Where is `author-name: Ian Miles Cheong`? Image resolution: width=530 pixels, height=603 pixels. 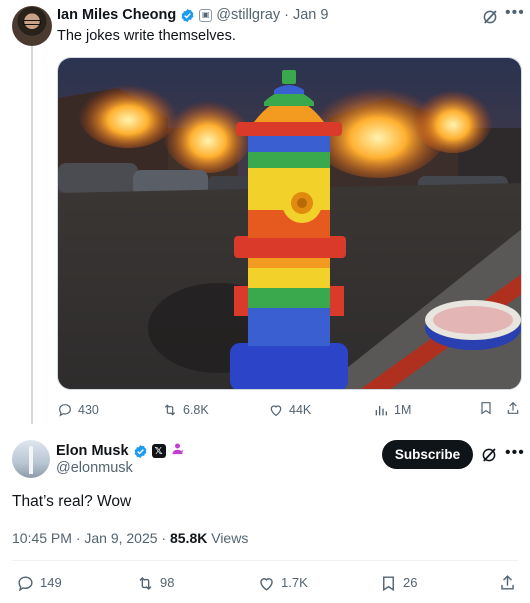
author-name: Ian Miles Cheong is located at coordinates (116, 15).